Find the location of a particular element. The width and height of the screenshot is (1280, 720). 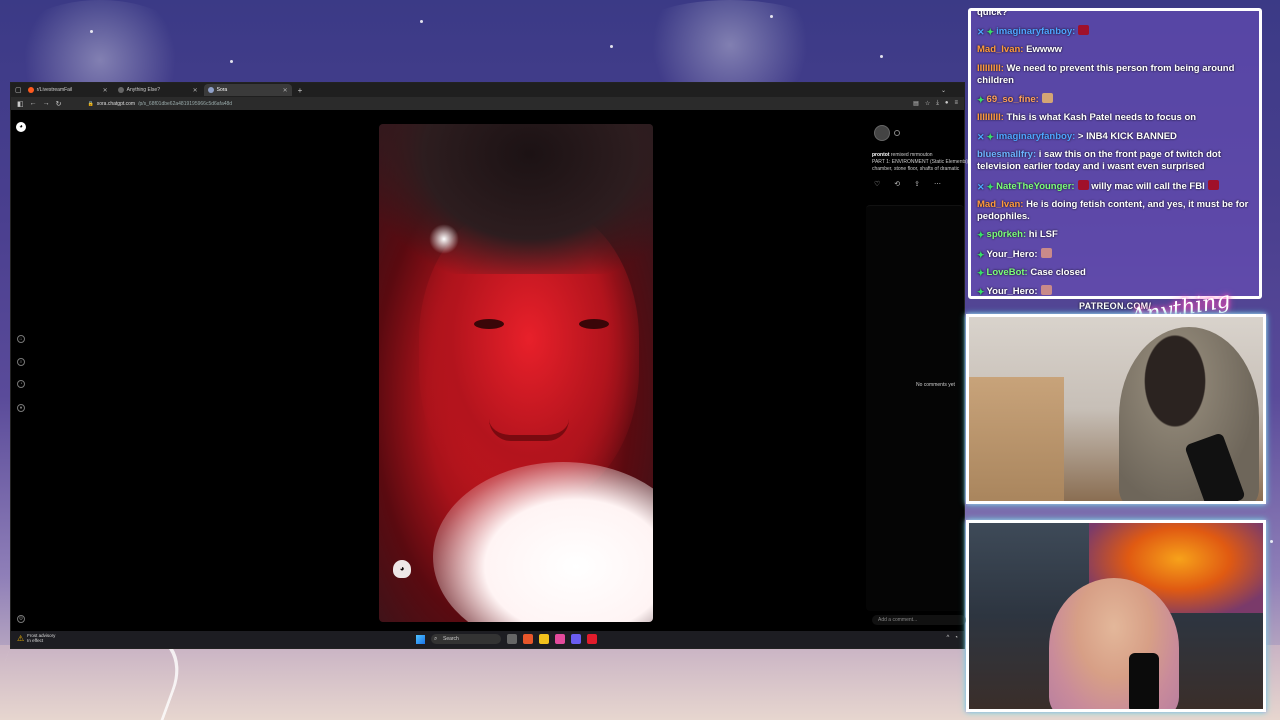

firefox-icon is located at coordinates (528, 639).